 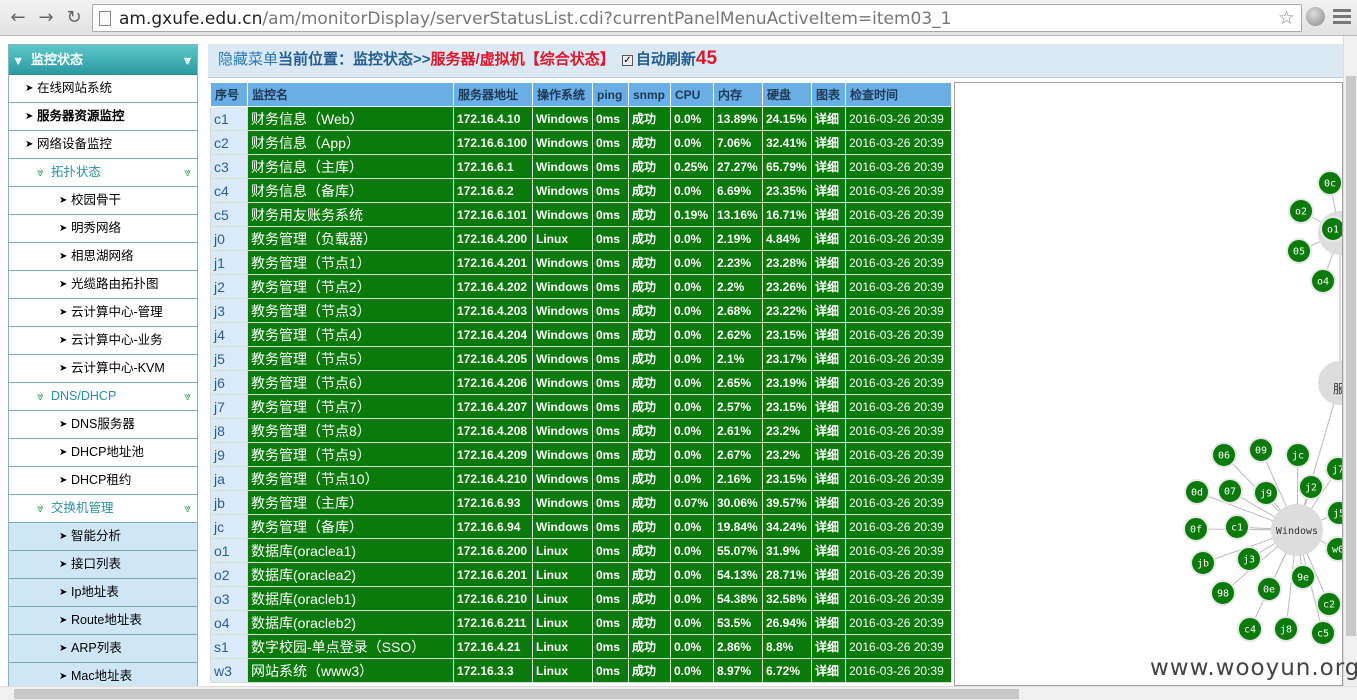 I want to click on vertical-scrollbar, so click(x=1350, y=361).